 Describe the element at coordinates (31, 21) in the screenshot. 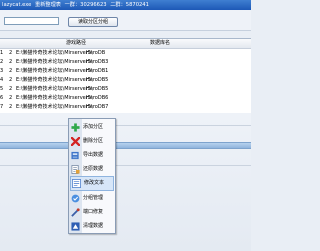

I see `path-input` at that location.